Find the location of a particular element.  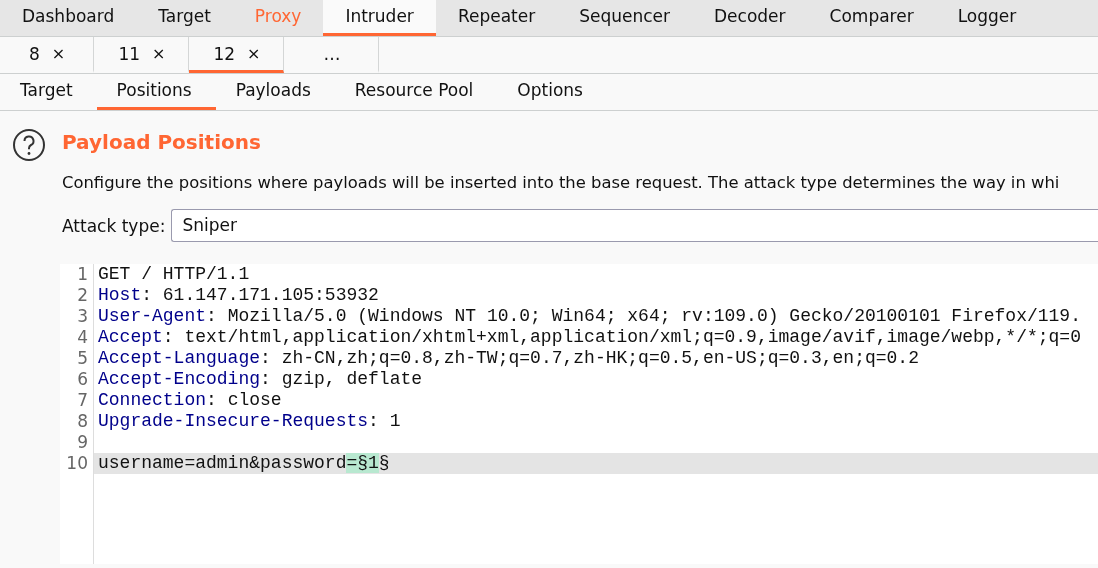

attack-tab: 12 × is located at coordinates (236, 55).